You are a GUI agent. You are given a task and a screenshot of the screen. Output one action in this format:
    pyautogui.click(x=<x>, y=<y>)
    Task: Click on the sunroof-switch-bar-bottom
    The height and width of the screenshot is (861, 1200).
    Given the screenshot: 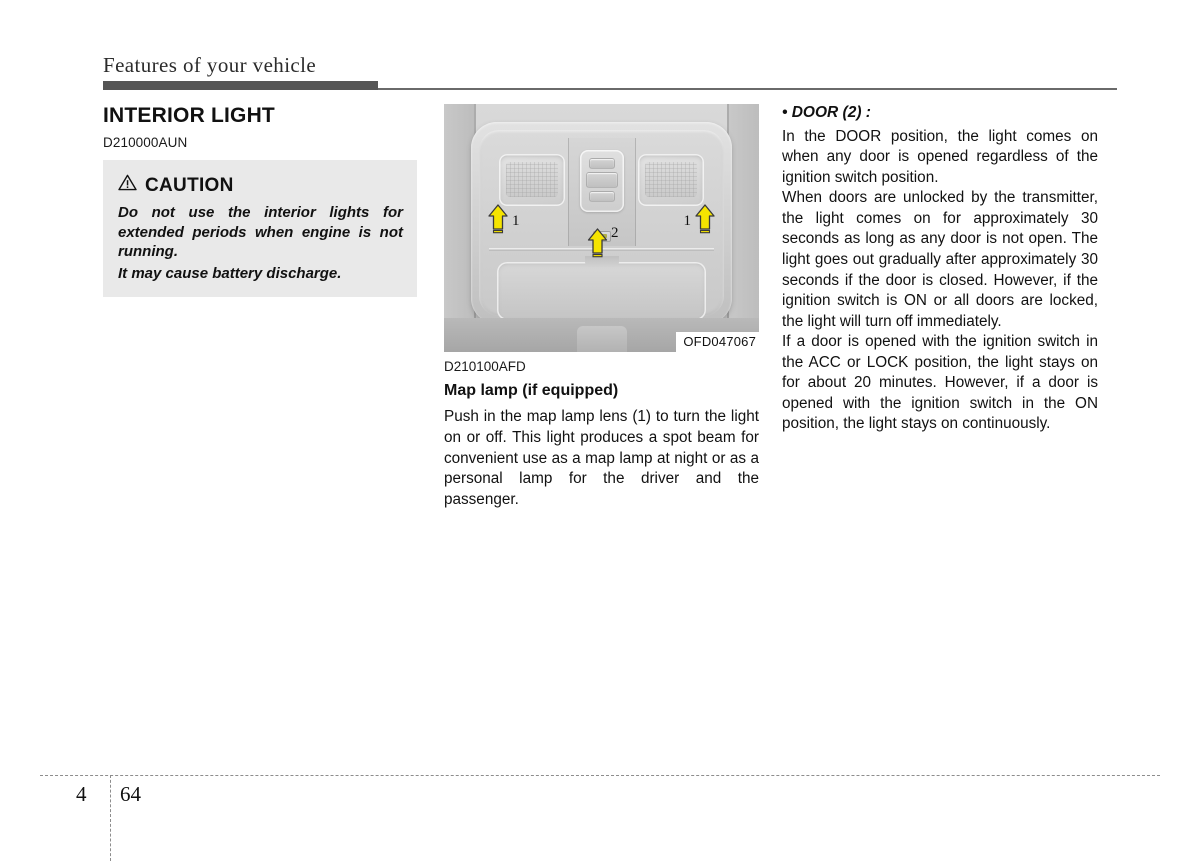 What is the action you would take?
    pyautogui.click(x=601, y=196)
    